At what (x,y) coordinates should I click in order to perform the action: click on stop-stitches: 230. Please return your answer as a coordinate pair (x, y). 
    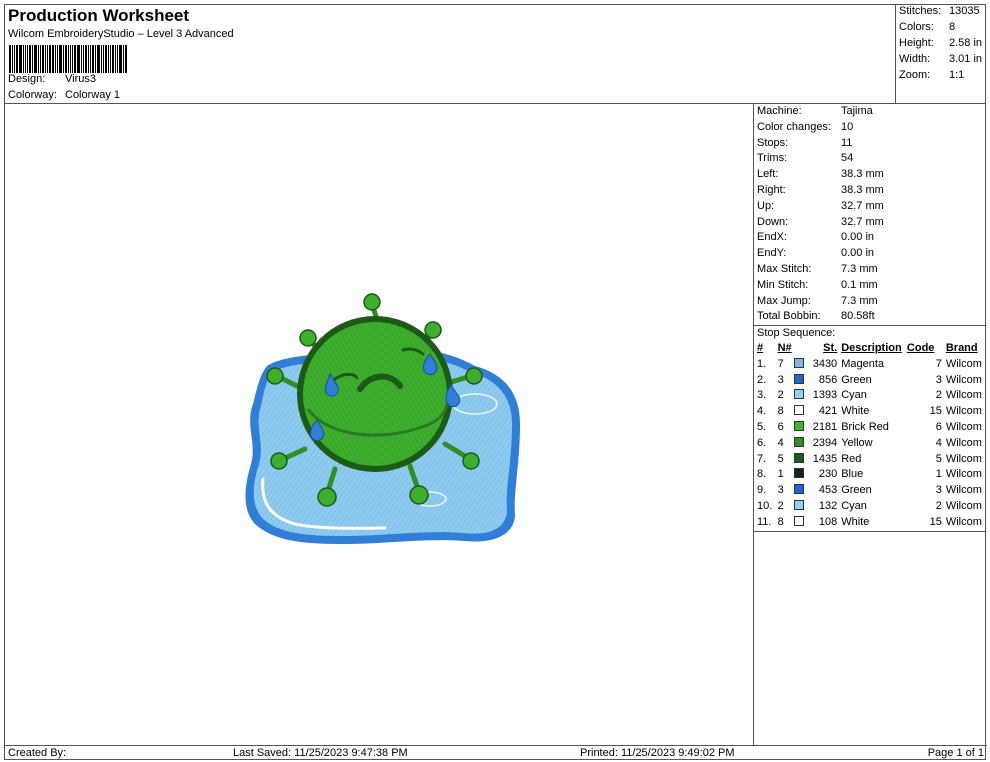
    Looking at the image, I should click on (828, 474).